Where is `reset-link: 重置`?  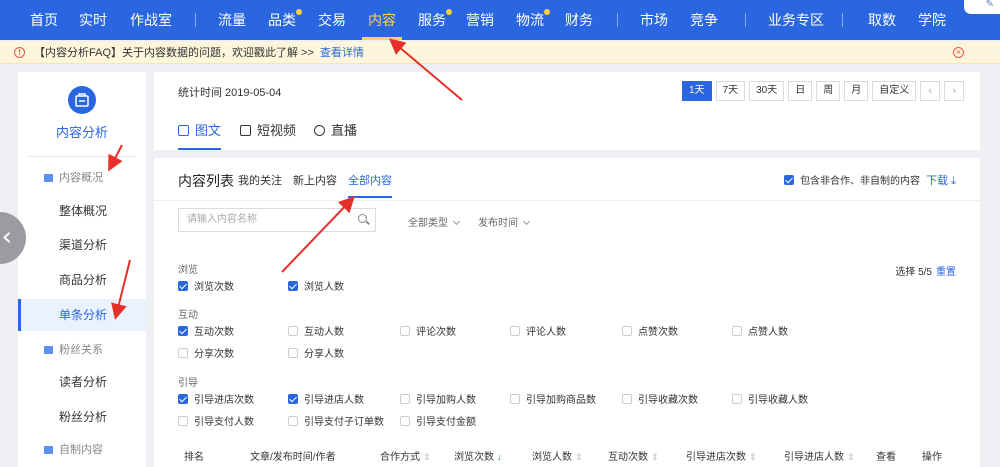 reset-link: 重置 is located at coordinates (946, 272).